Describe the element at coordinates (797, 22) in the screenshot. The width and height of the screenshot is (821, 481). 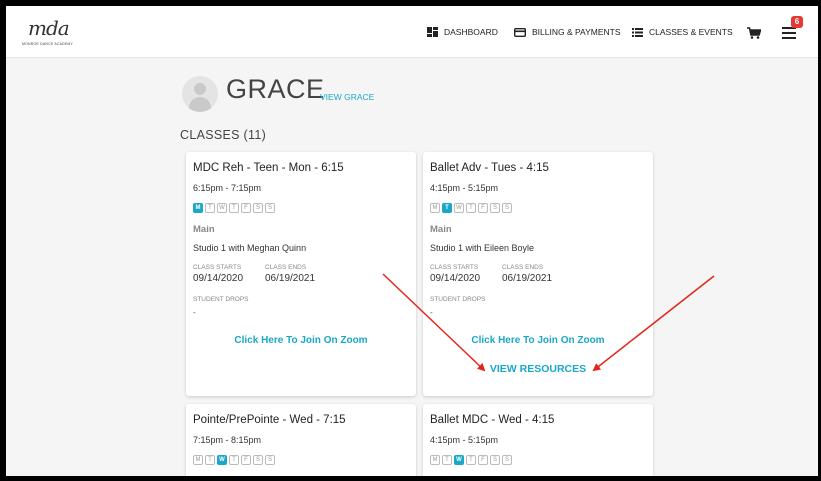
I see `notification-badge: 6` at that location.